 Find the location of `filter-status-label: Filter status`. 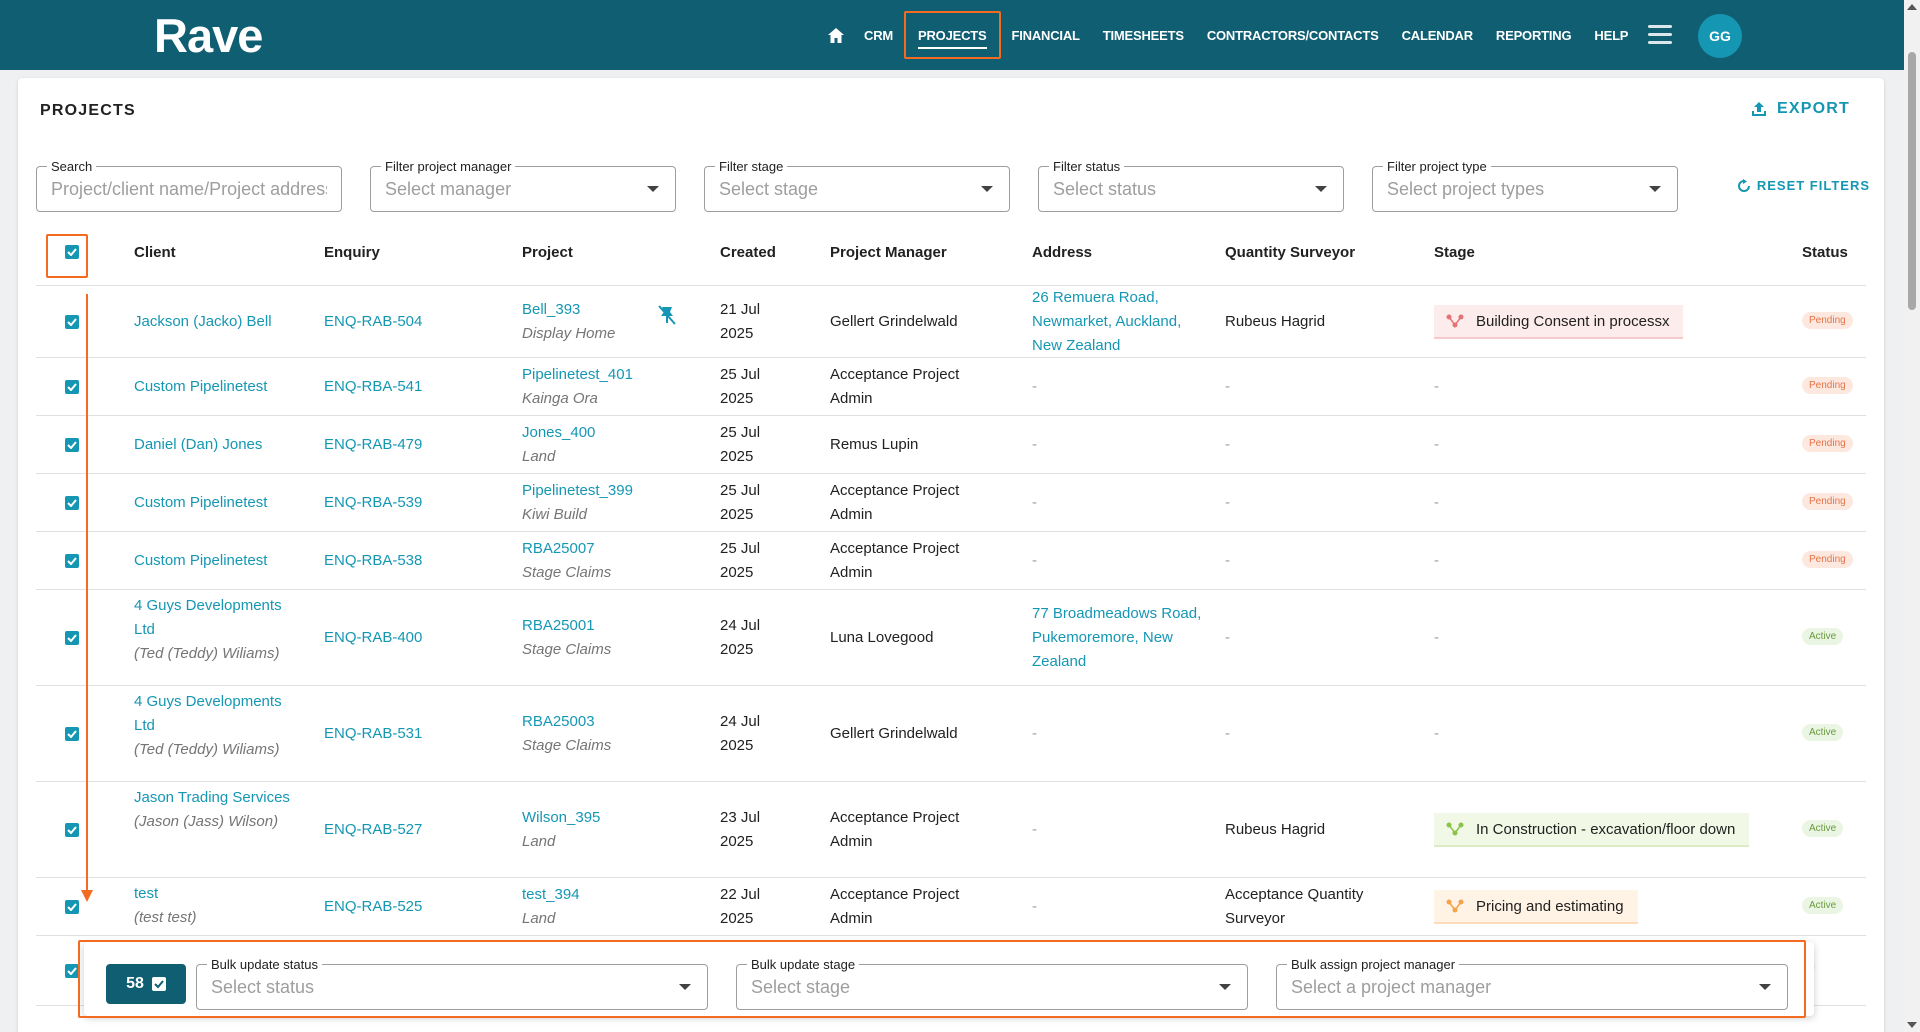

filter-status-label: Filter status is located at coordinates (1087, 166).